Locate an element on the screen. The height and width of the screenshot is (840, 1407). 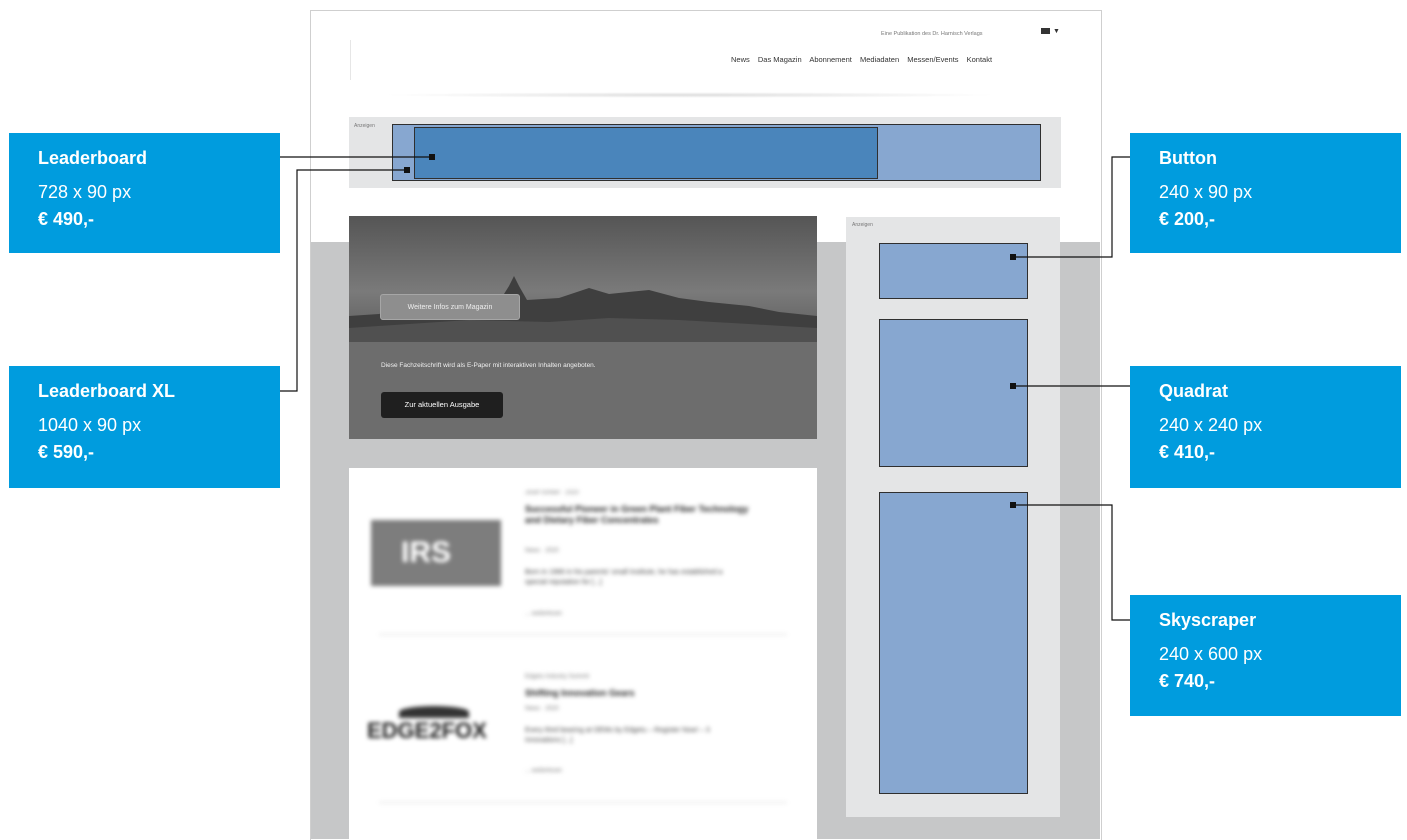
callout-title: Skyscraper is located at coordinates (1208, 620).